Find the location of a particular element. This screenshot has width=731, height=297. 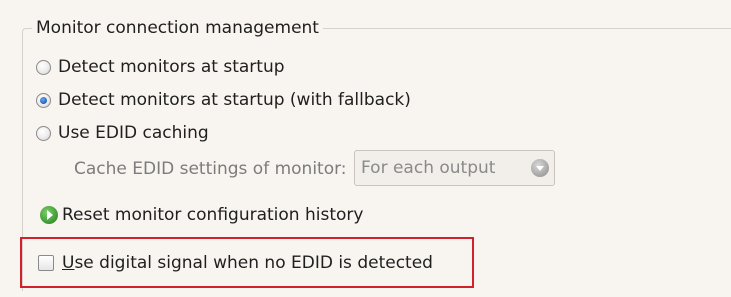

reset-history-link: Reset monitor configuration history is located at coordinates (201, 215).